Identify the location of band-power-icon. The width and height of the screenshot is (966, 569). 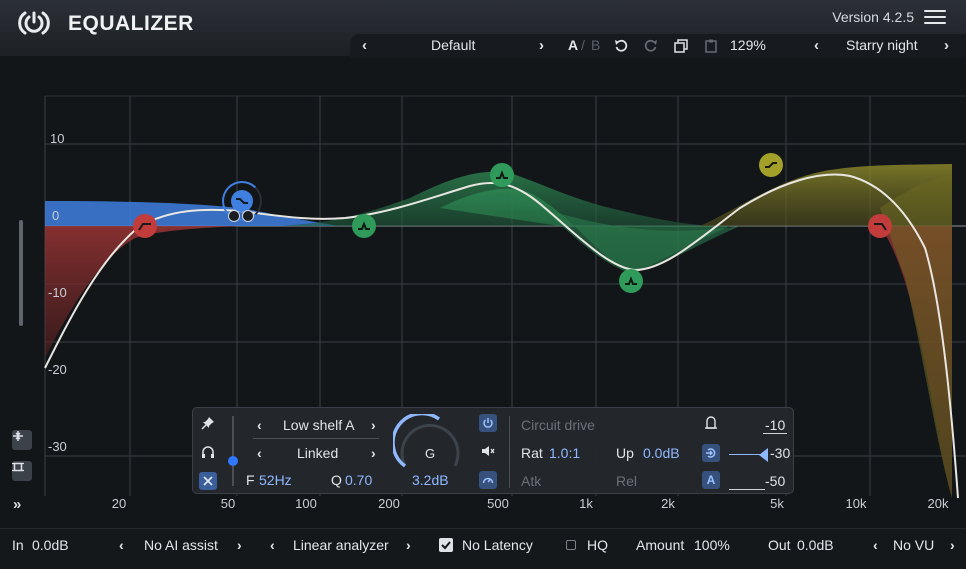
(488, 423).